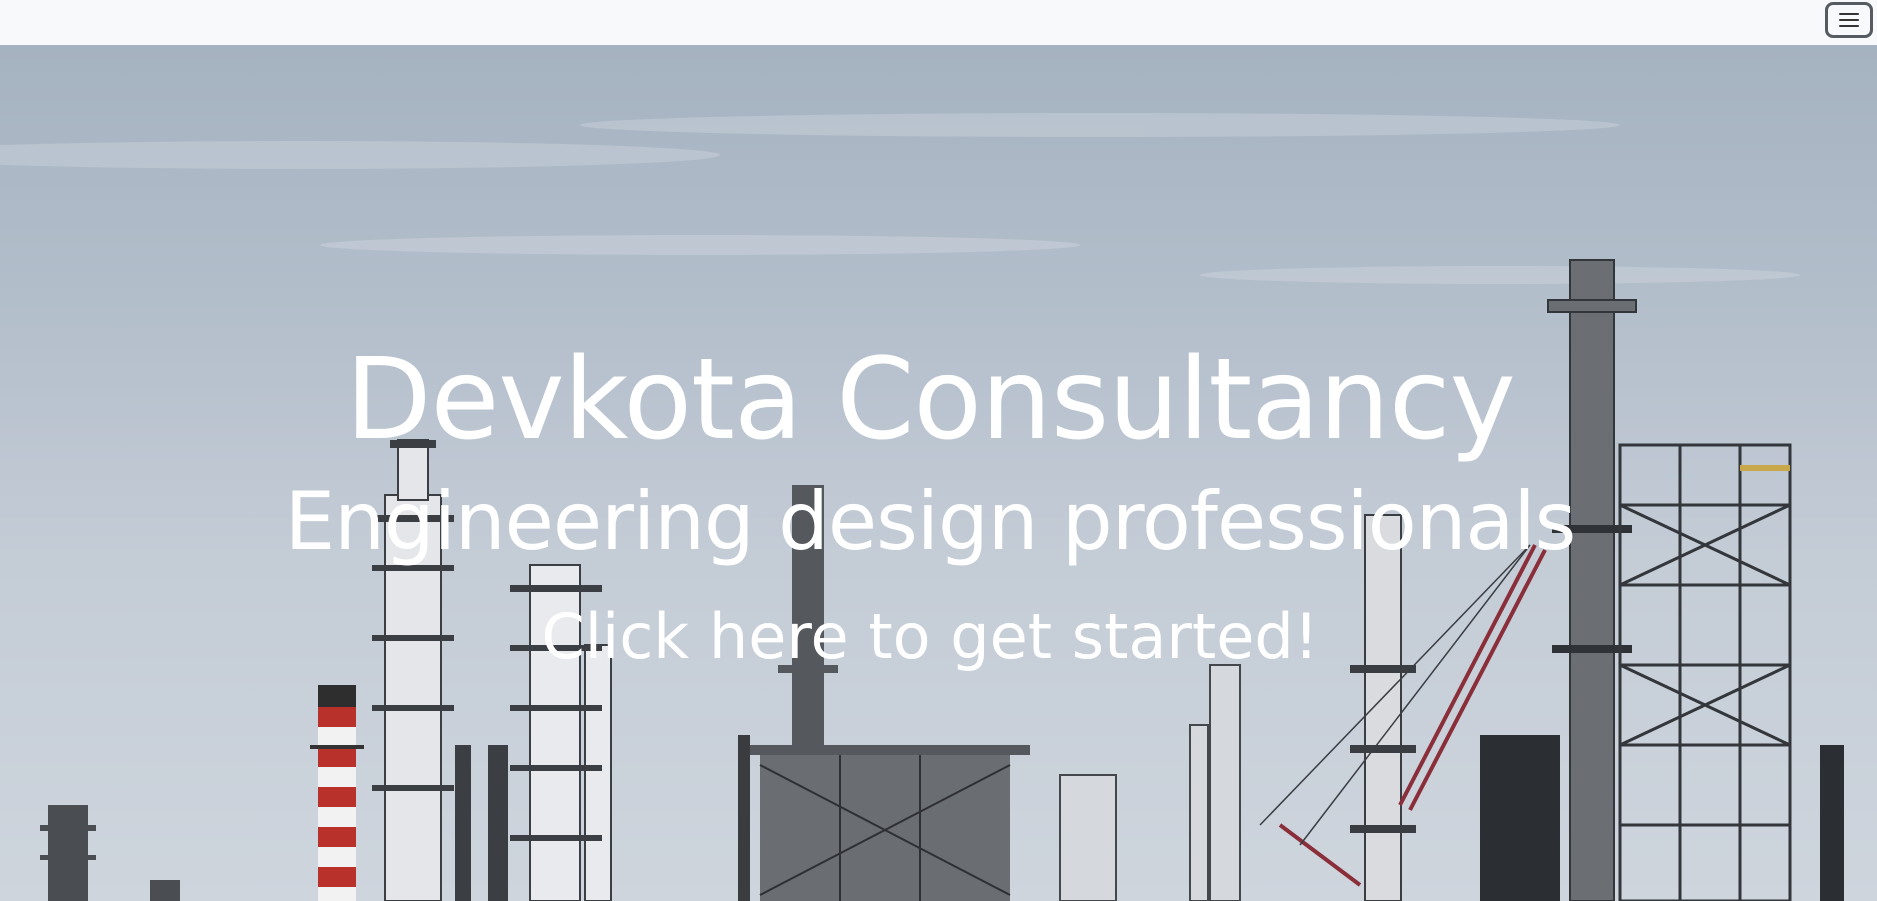  I want to click on hero-subtitle: Engineering design professionals, so click(930, 521).